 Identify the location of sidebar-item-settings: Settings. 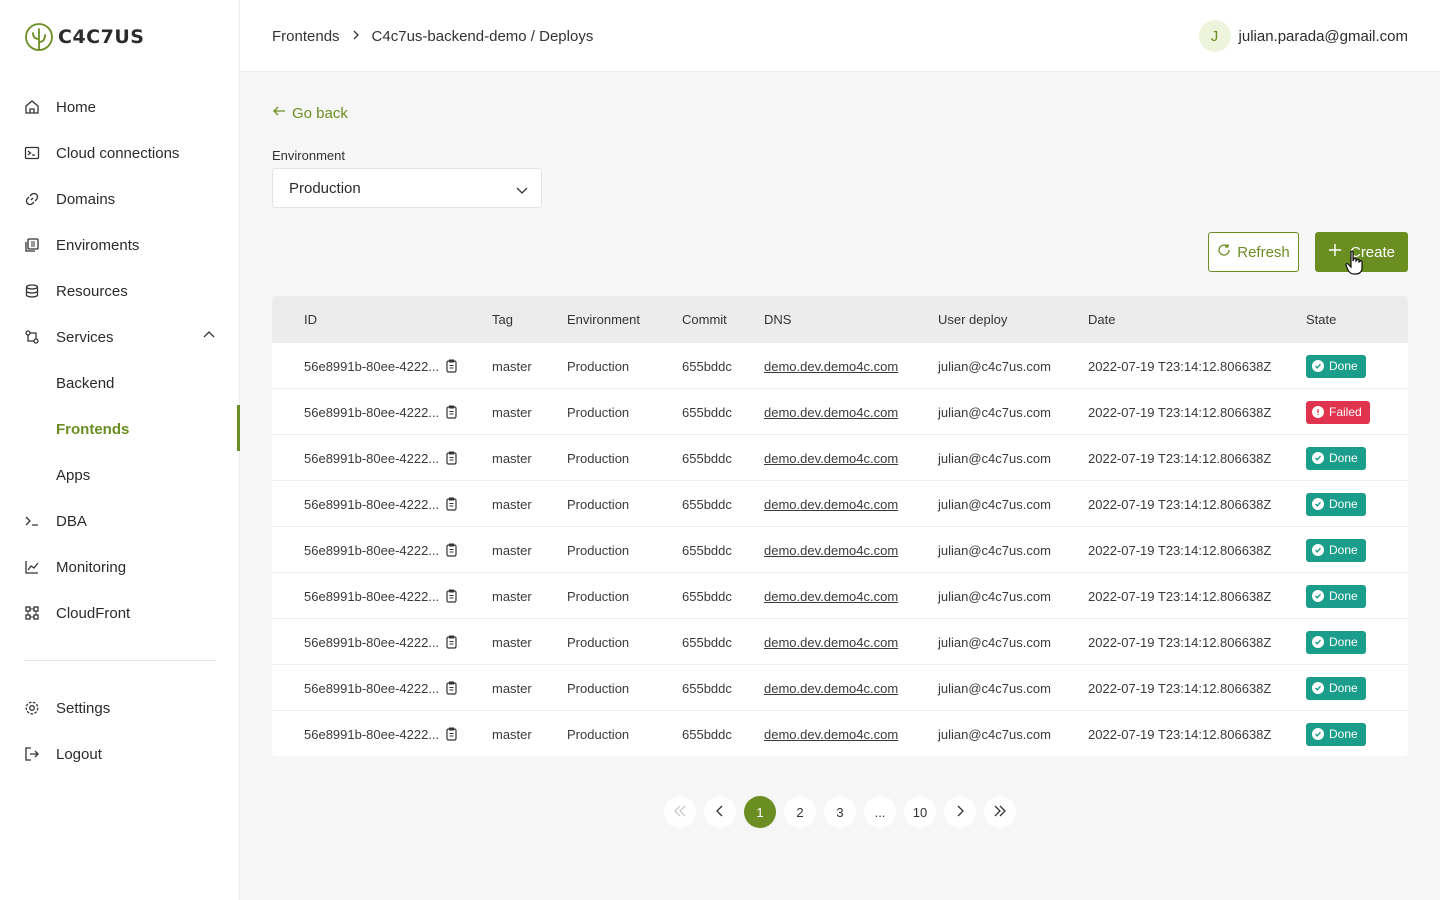
(120, 708).